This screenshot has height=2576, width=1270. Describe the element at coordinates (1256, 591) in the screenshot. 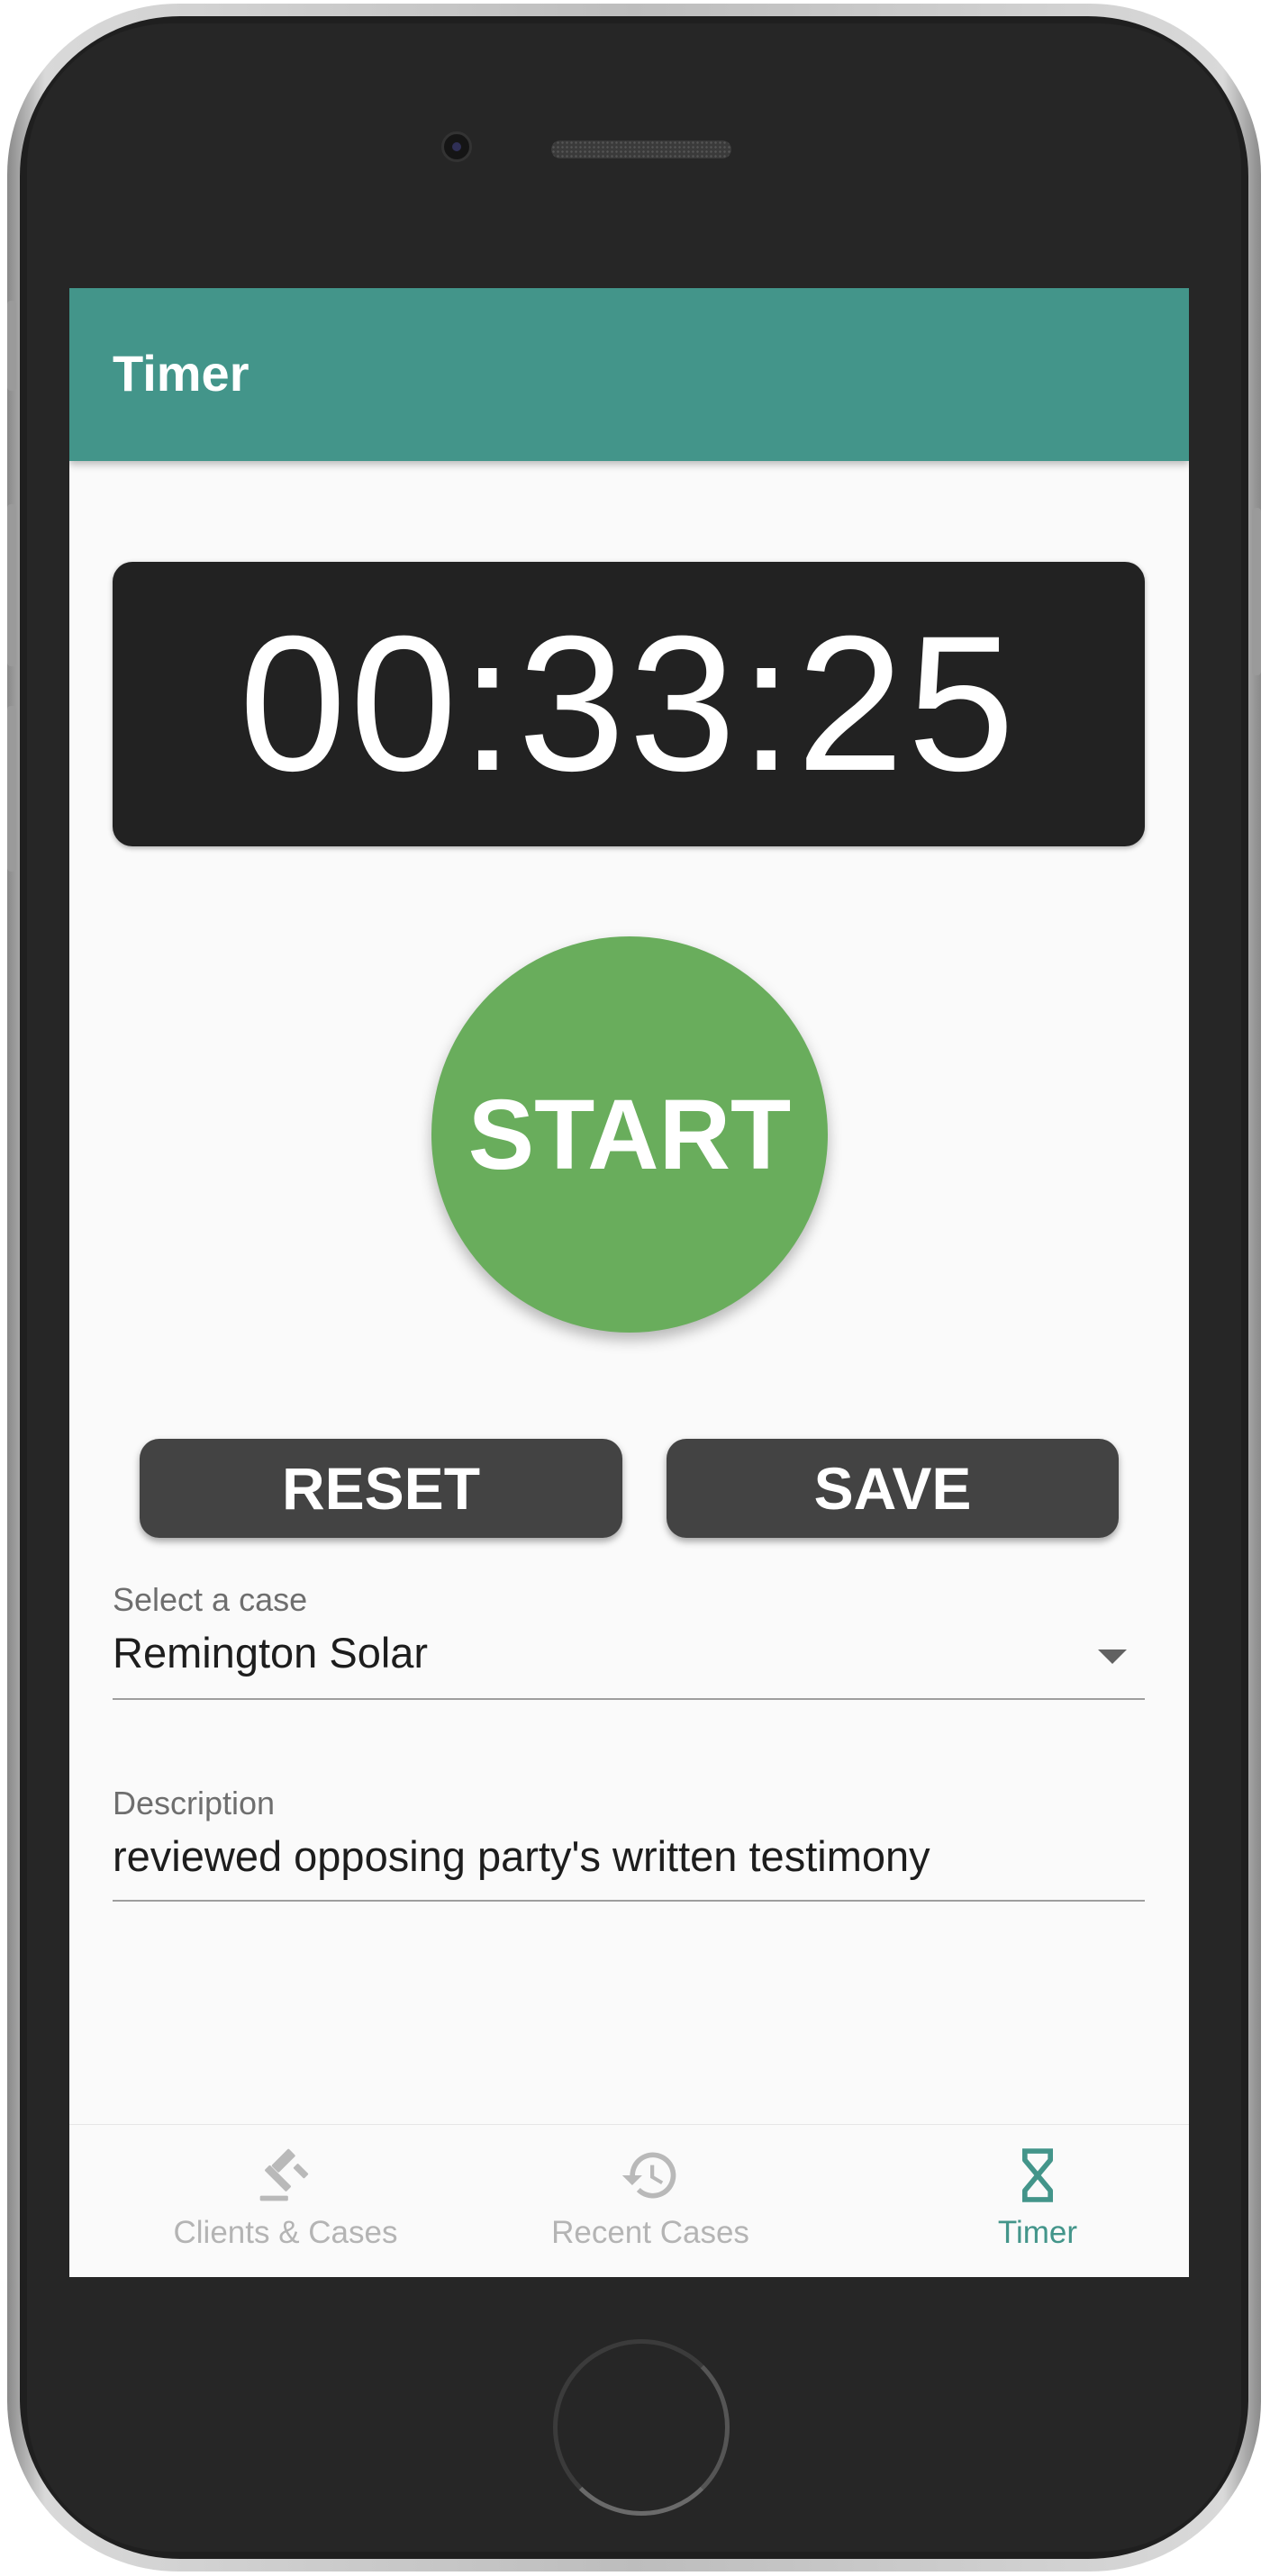

I see `power-button` at that location.